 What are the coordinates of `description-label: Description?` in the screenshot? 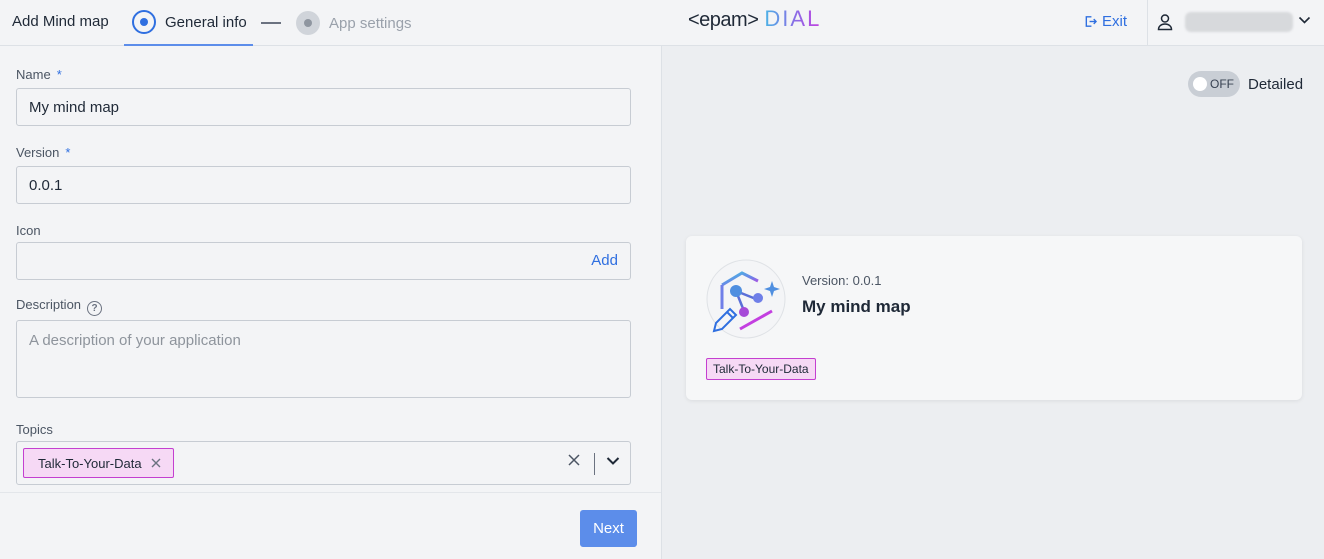 It's located at (59, 306).